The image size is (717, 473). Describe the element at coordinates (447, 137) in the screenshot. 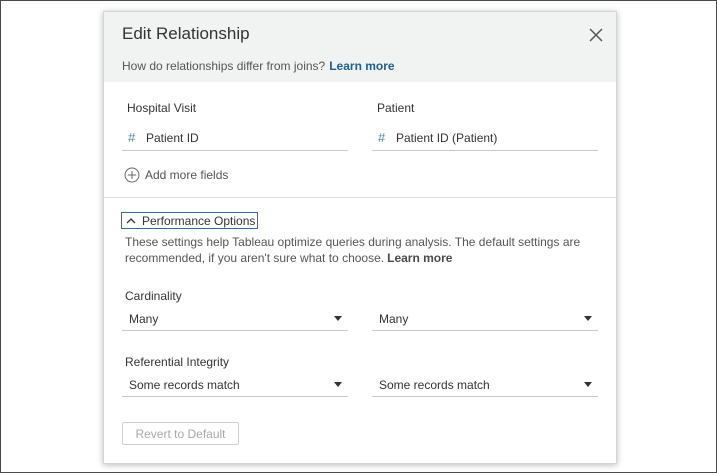

I see `right-field-name: Patient ID (Patient)` at that location.